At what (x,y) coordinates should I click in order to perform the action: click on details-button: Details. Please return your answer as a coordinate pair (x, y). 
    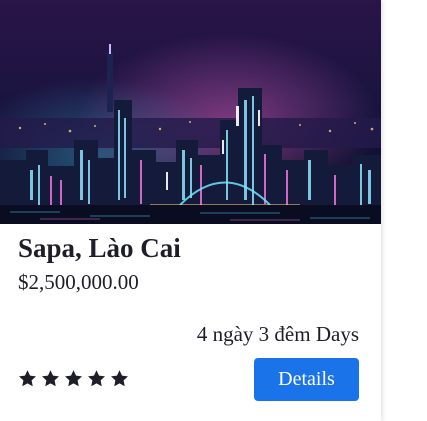
    Looking at the image, I should click on (306, 379).